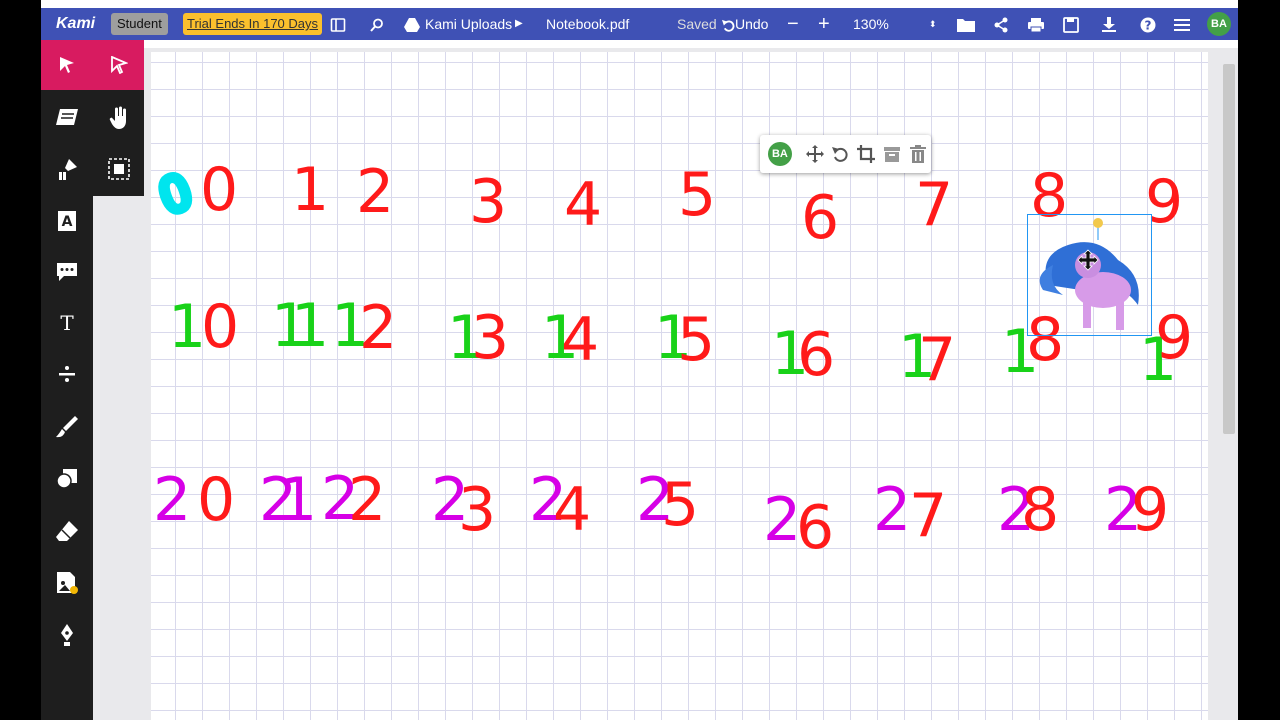 The height and width of the screenshot is (720, 1280). Describe the element at coordinates (892, 154) in the screenshot. I see `archive-icon` at that location.